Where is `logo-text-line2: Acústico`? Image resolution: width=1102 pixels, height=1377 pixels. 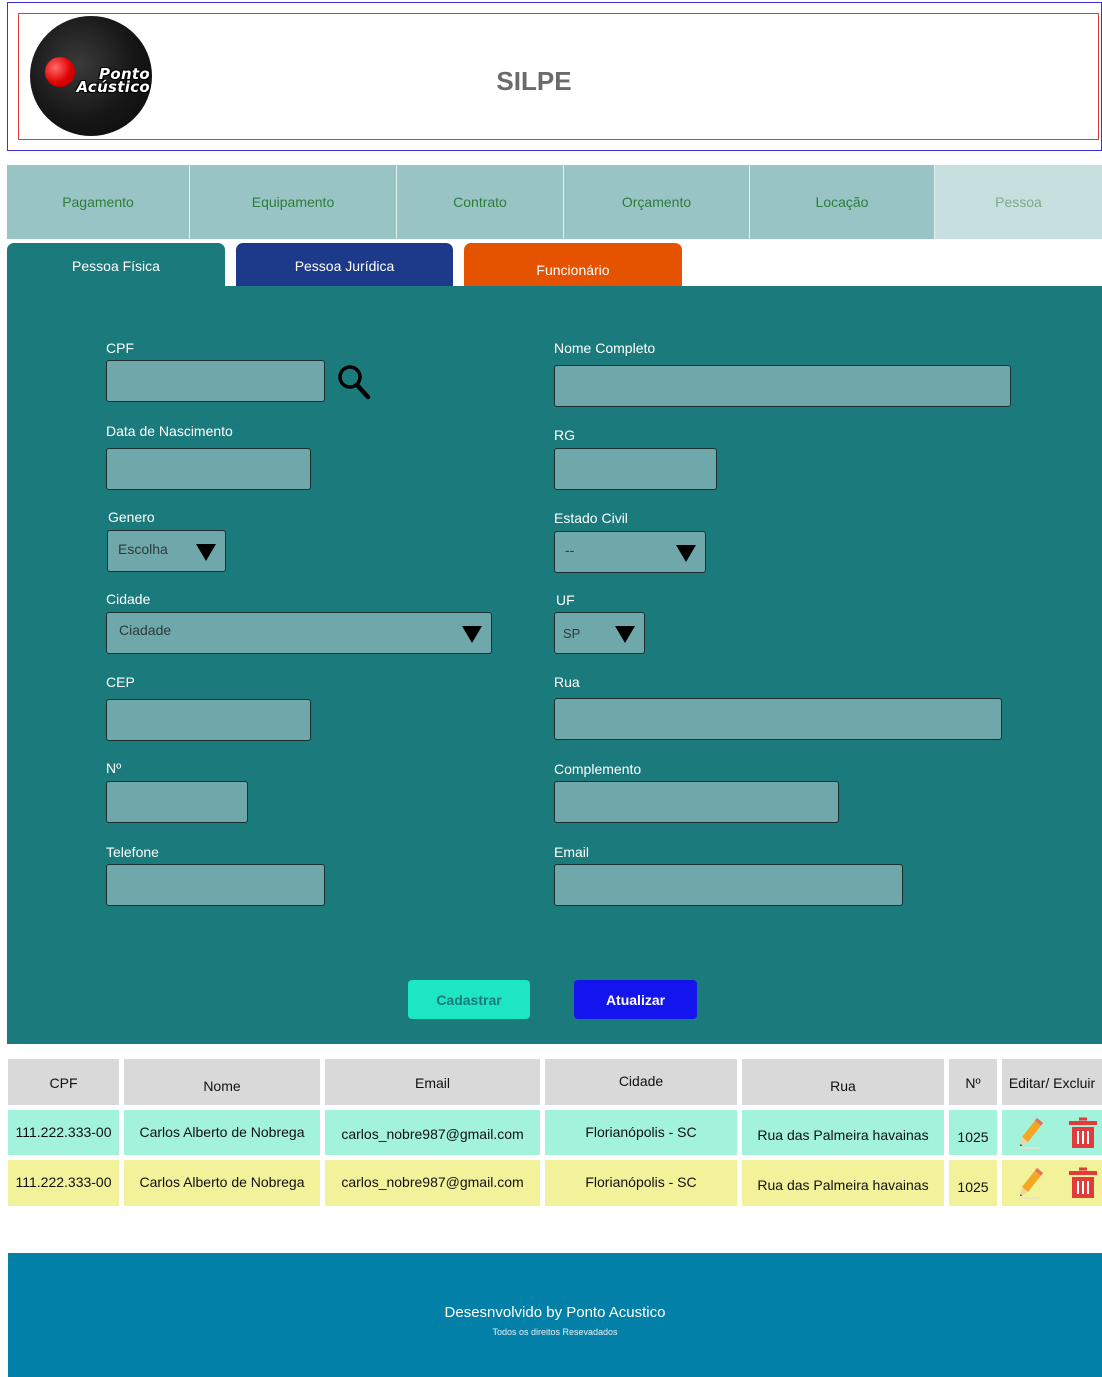
logo-text-line2: Acústico is located at coordinates (113, 87).